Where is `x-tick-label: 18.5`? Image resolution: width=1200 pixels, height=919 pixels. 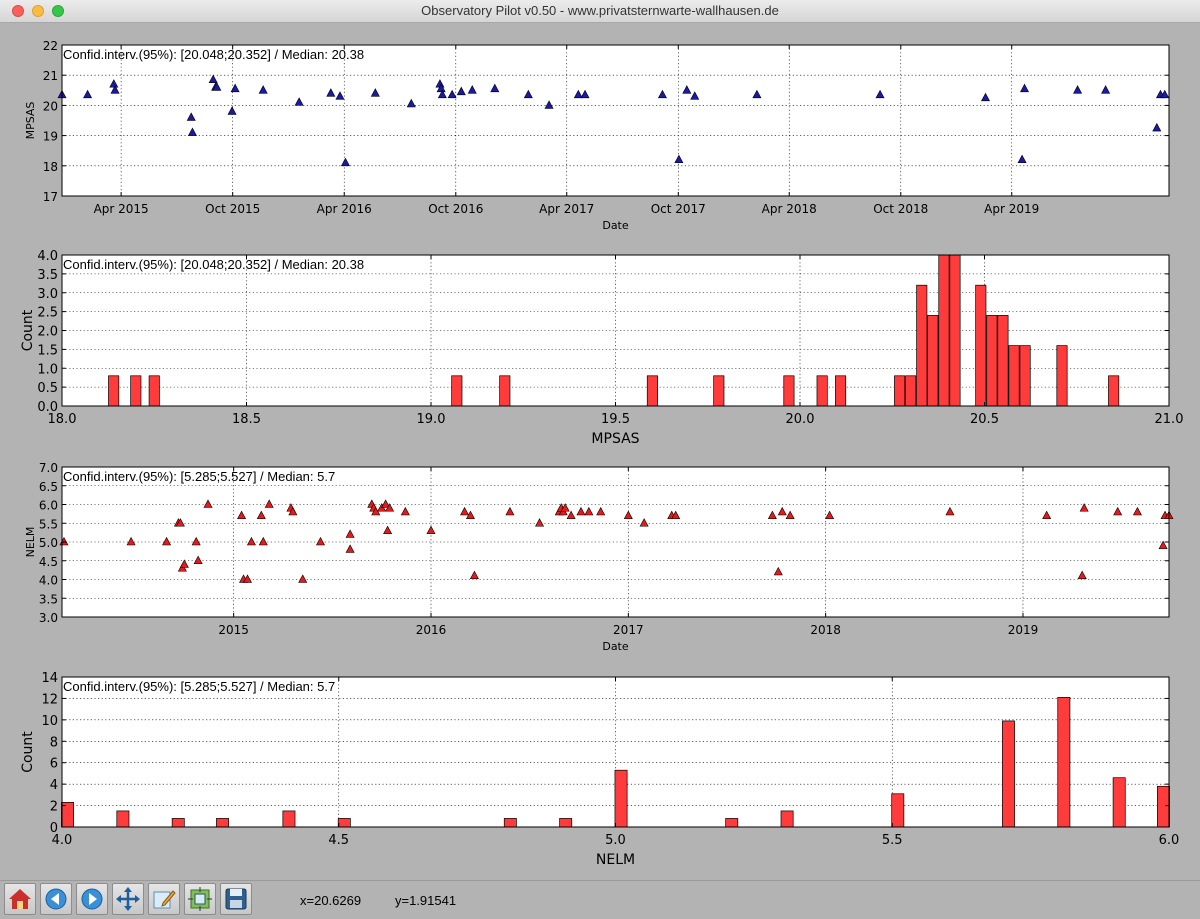 x-tick-label: 18.5 is located at coordinates (246, 419).